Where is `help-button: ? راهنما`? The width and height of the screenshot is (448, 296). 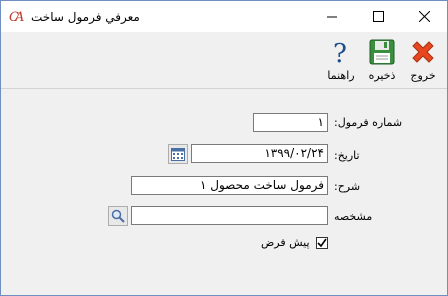 help-button: ? راهنما is located at coordinates (341, 60).